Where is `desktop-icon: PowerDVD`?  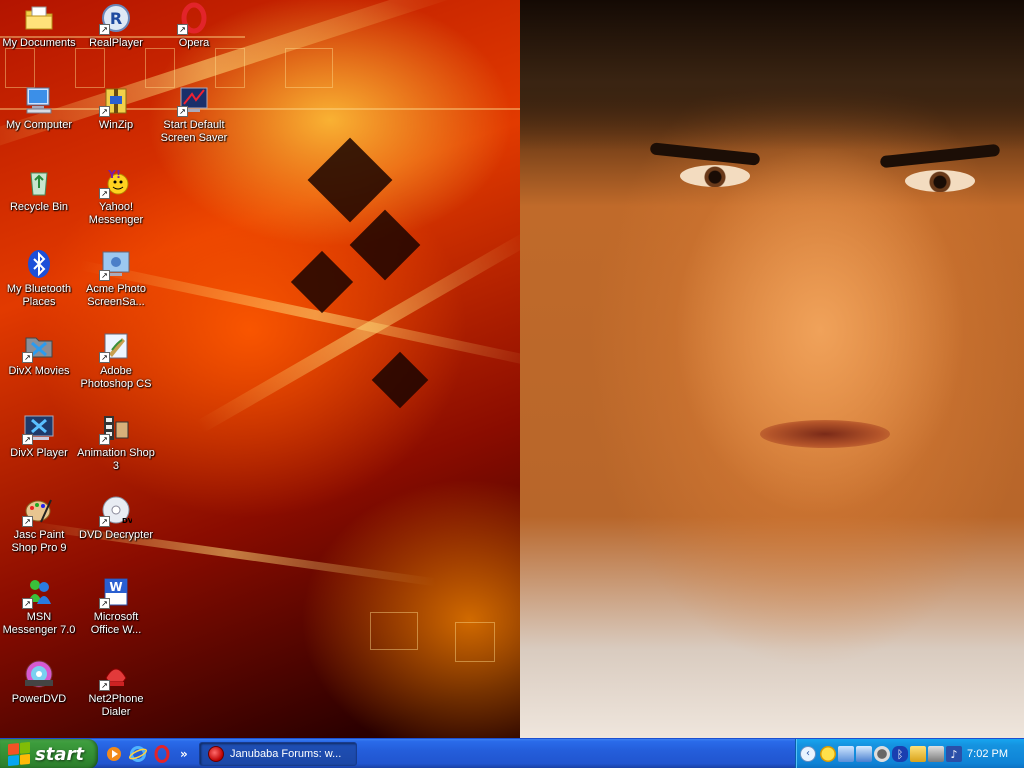
desktop-icon: PowerDVD is located at coordinates (39, 682).